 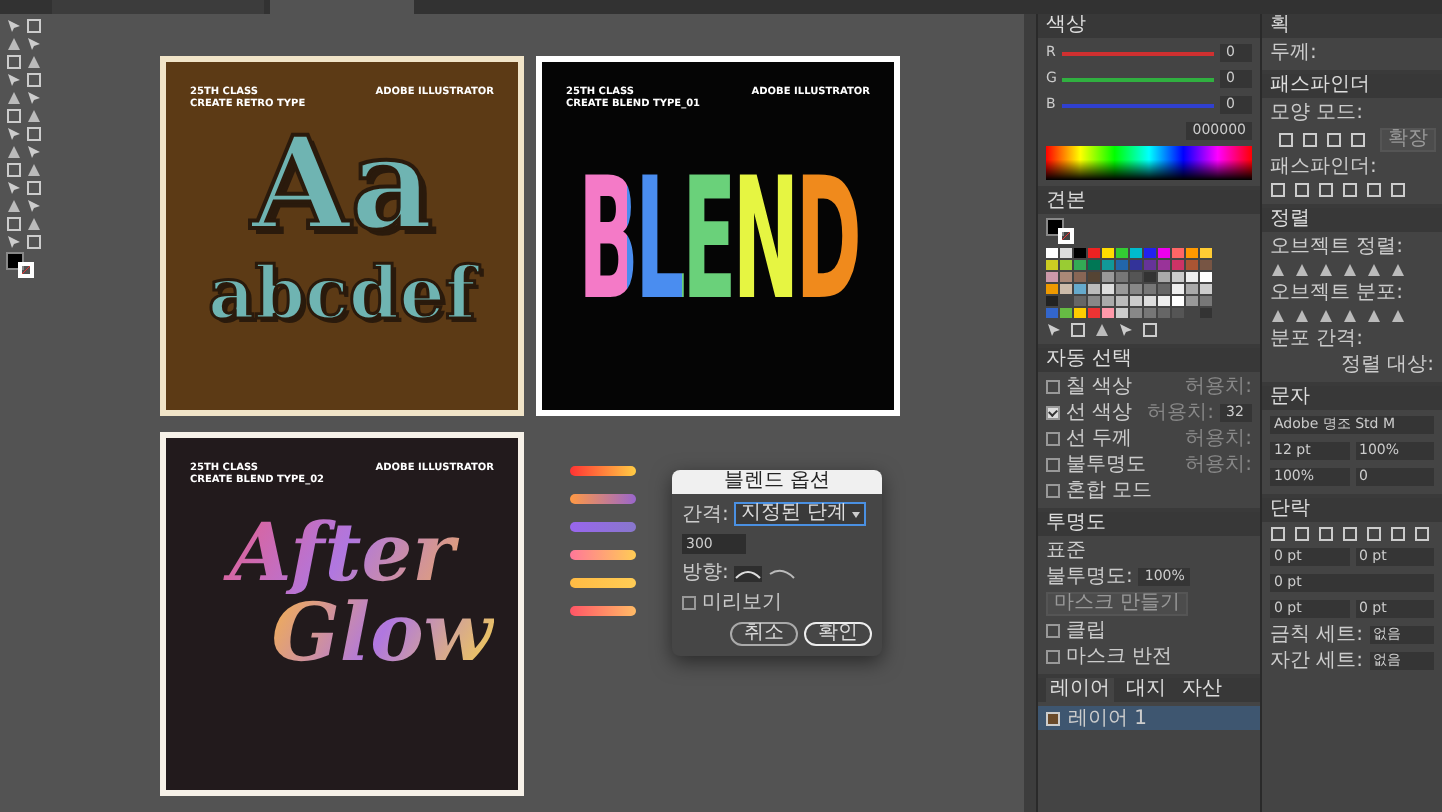 What do you see at coordinates (1110, 491) in the screenshot?
I see `option-label: 혼합 모드` at bounding box center [1110, 491].